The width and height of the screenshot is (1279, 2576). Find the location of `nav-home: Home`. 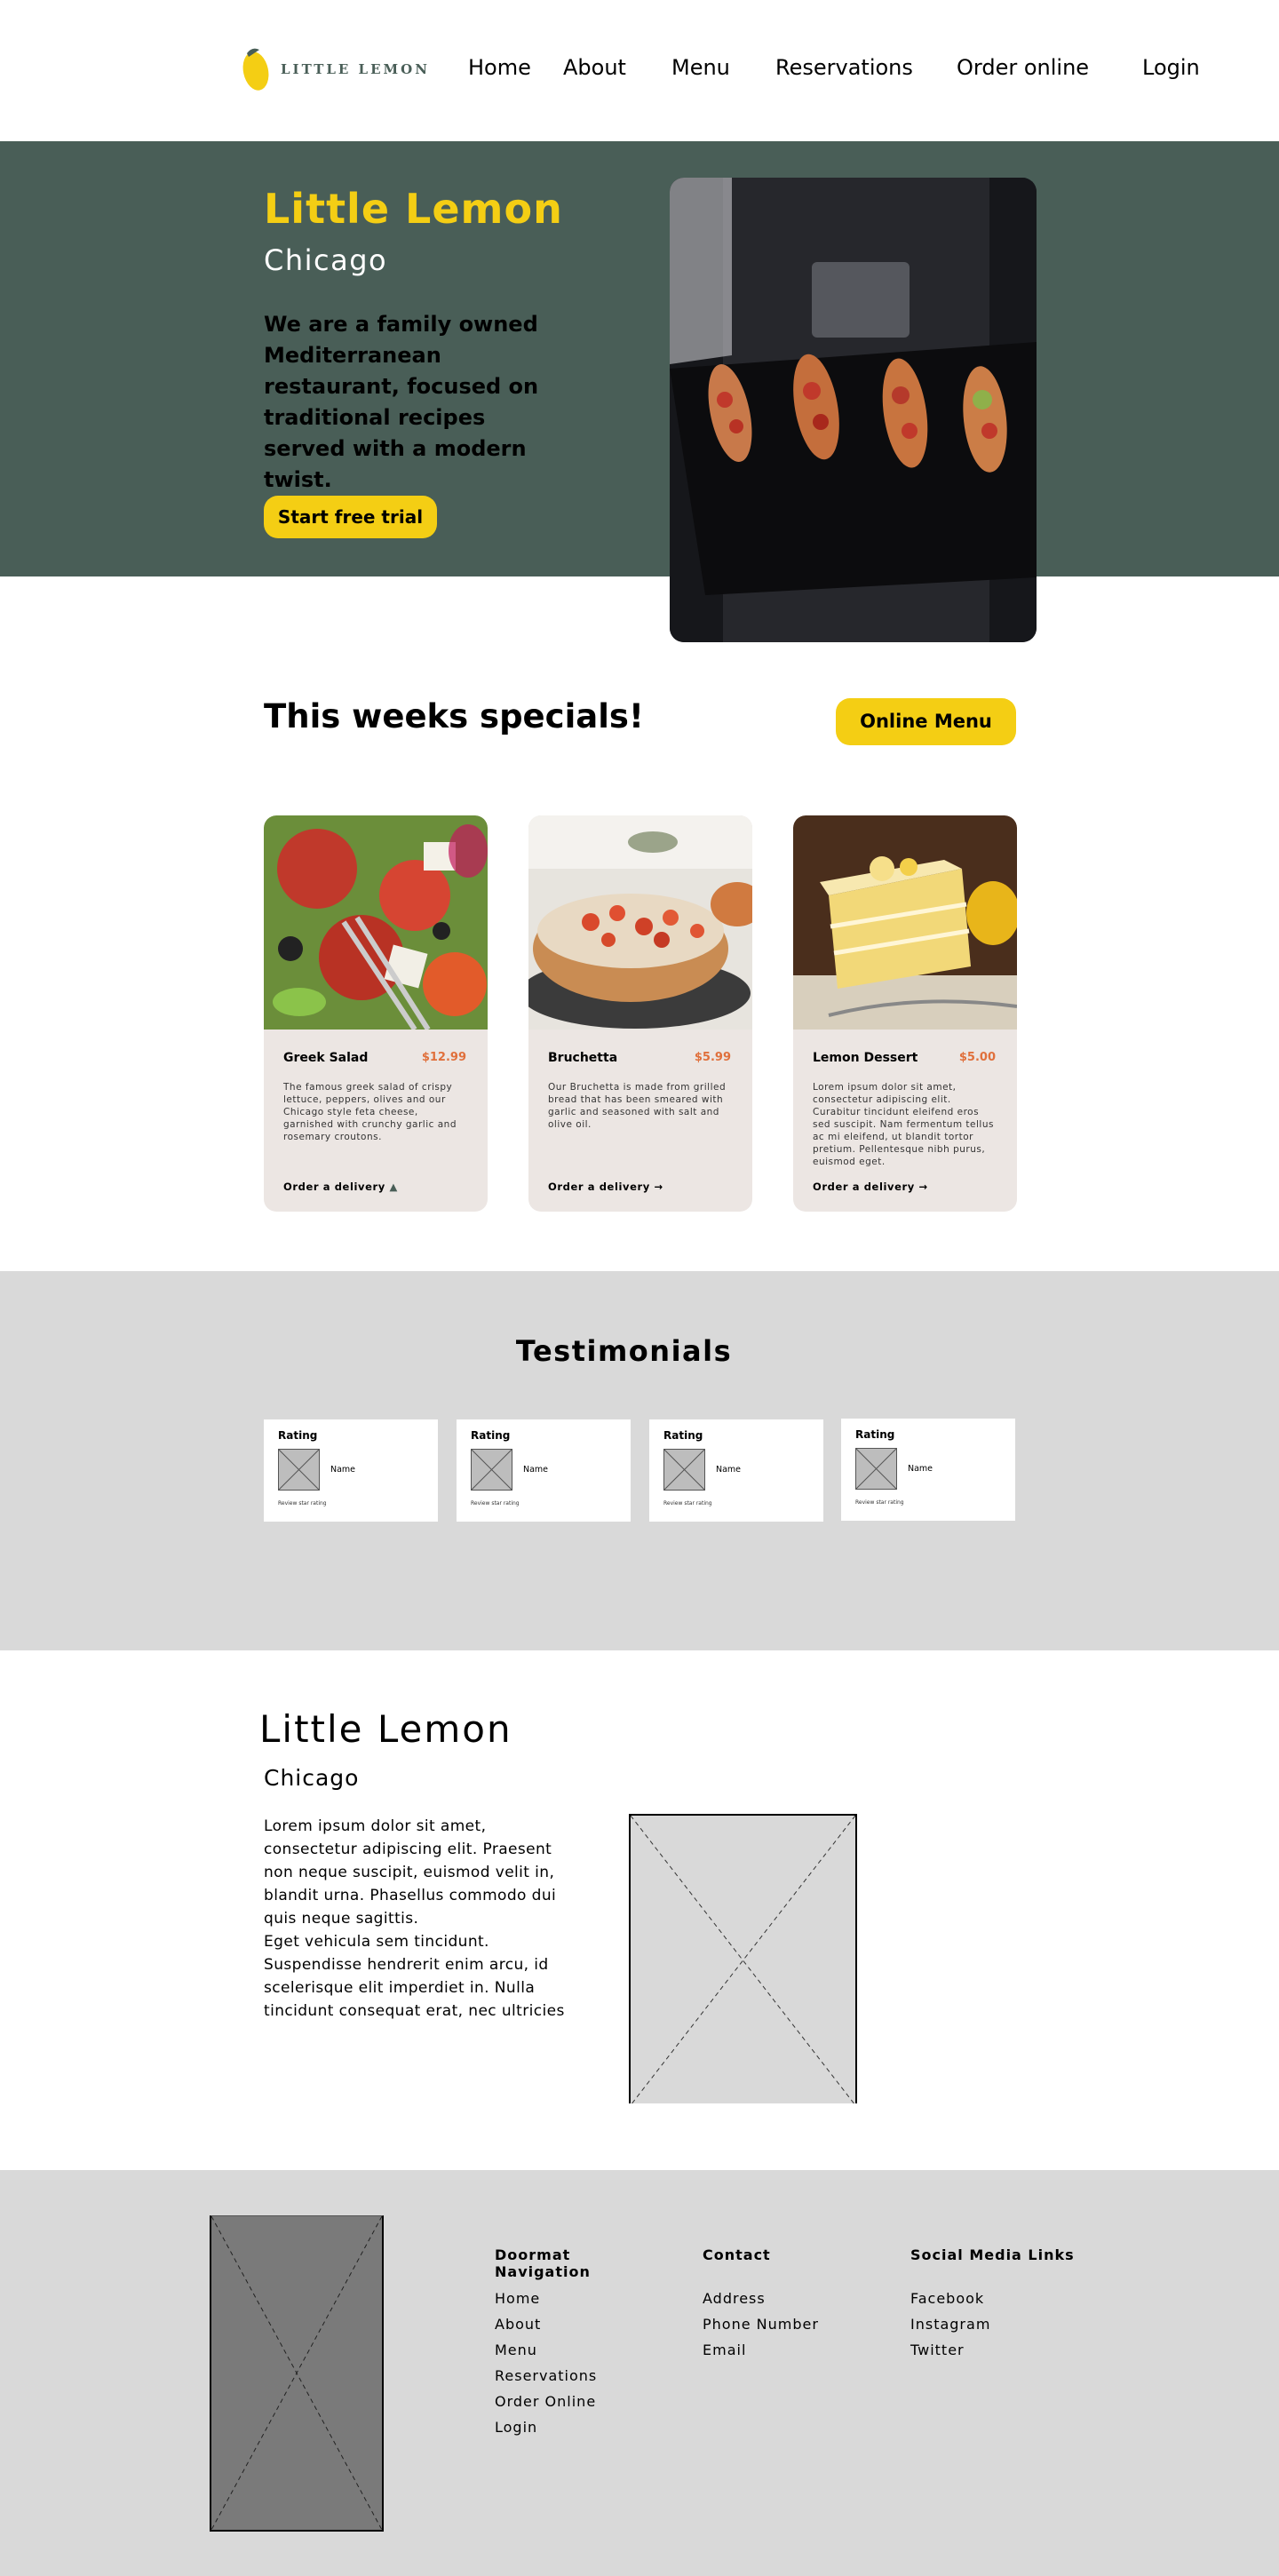

nav-home: Home is located at coordinates (499, 67).